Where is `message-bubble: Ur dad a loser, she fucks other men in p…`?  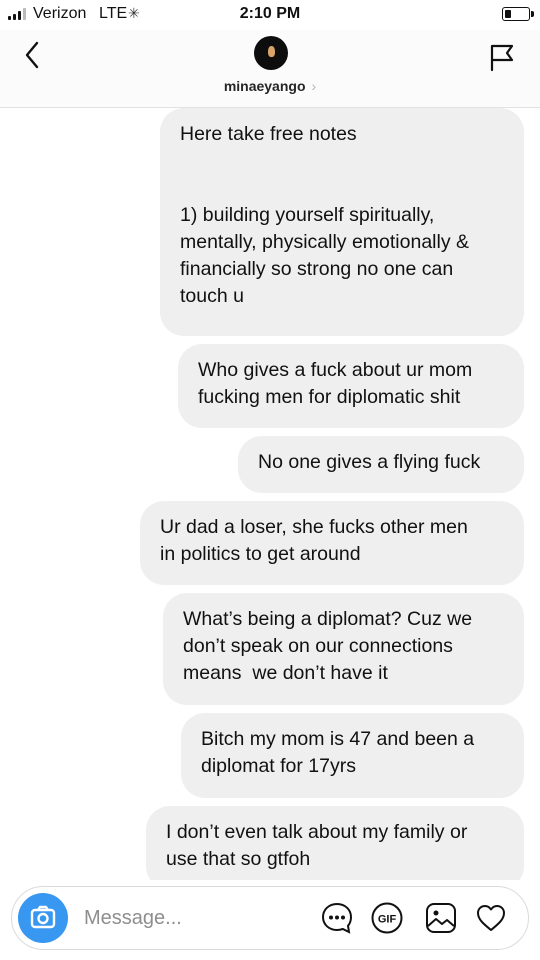
message-bubble: Ur dad a loser, she fucks other men in p… is located at coordinates (332, 543).